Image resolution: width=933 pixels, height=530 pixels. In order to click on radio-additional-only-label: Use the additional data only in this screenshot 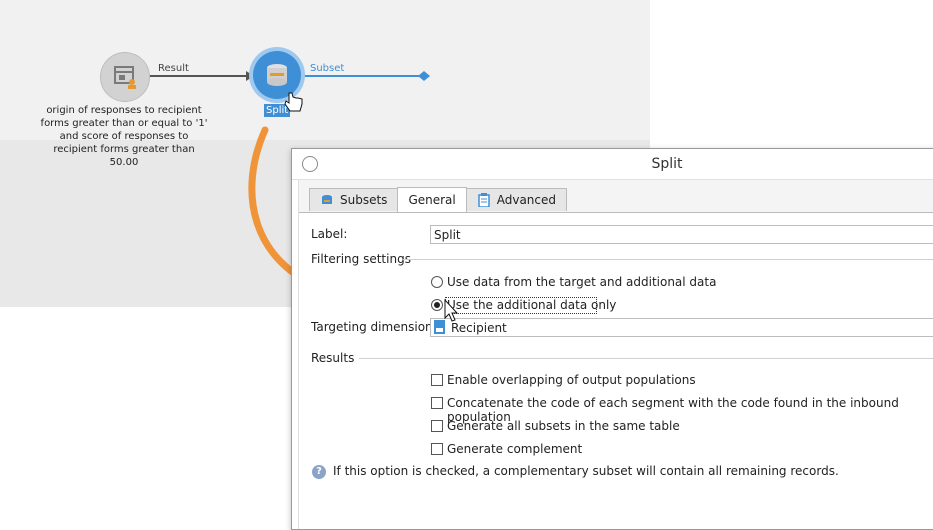, I will do `click(531, 305)`.